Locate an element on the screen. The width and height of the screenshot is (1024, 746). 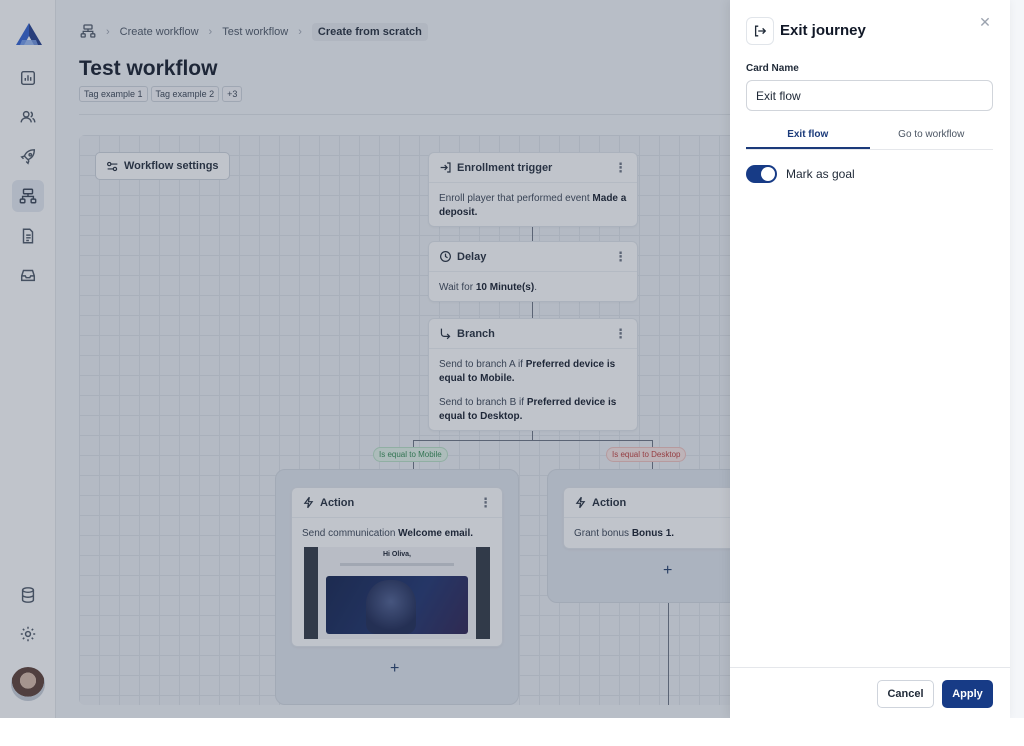
mark-as-goal-toggle is located at coordinates (761, 174).